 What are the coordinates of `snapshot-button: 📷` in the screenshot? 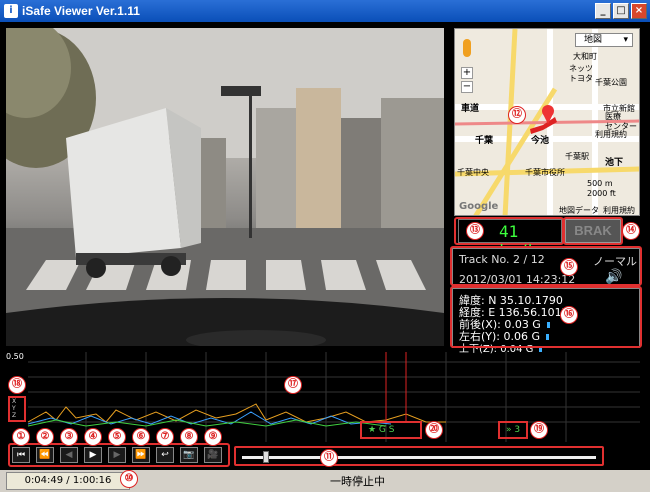 It's located at (189, 455).